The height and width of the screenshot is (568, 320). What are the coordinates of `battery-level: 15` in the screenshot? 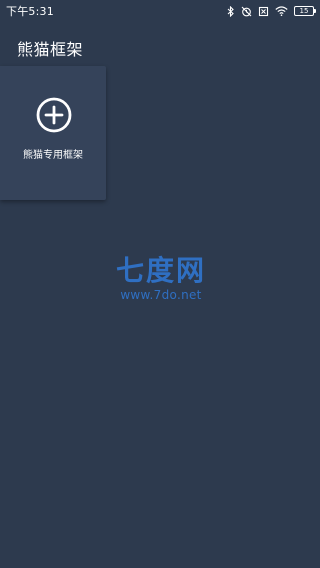 It's located at (304, 11).